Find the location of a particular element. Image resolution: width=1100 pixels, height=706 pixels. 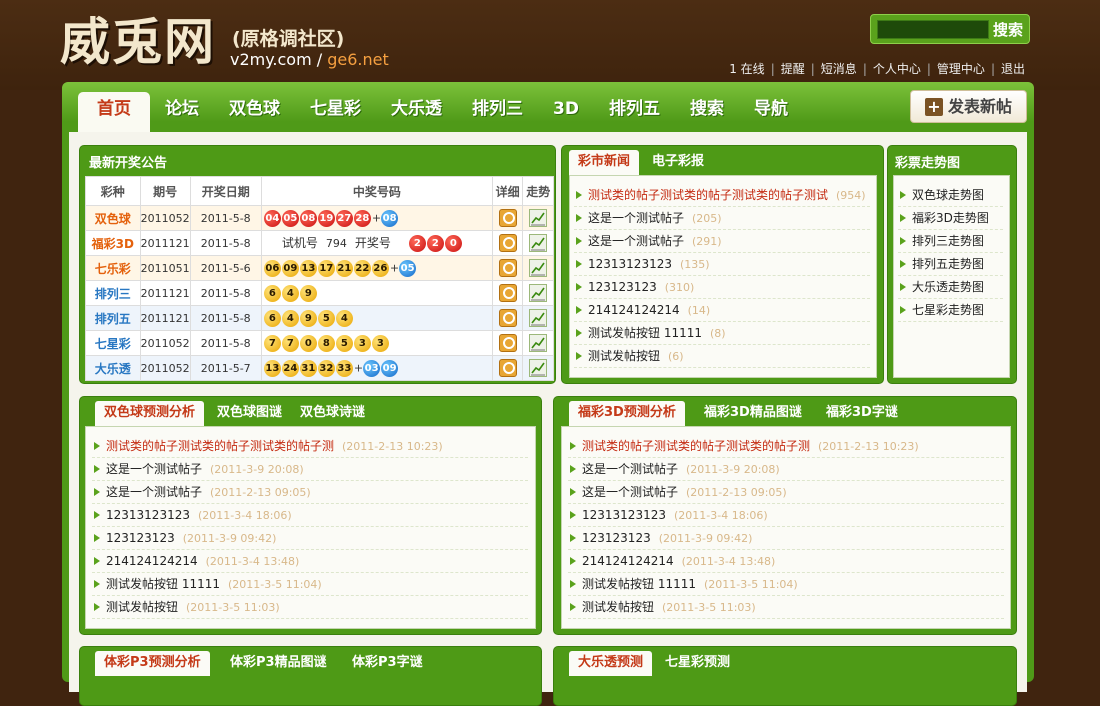

list-item: 12313123123 (135) is located at coordinates (722, 264).